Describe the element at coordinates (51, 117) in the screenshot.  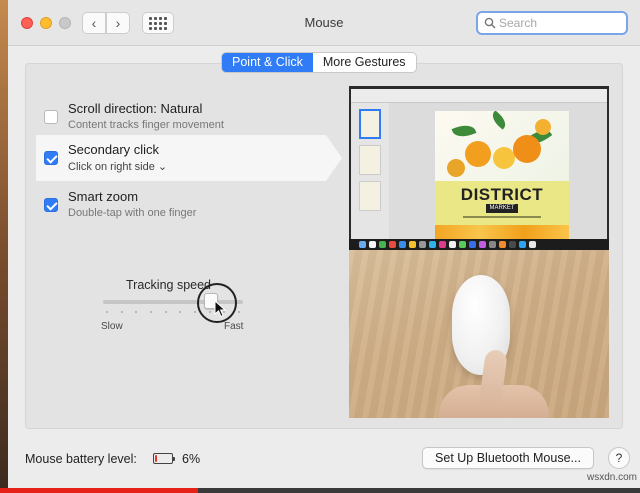
I see `scroll-direction-checkbox` at that location.